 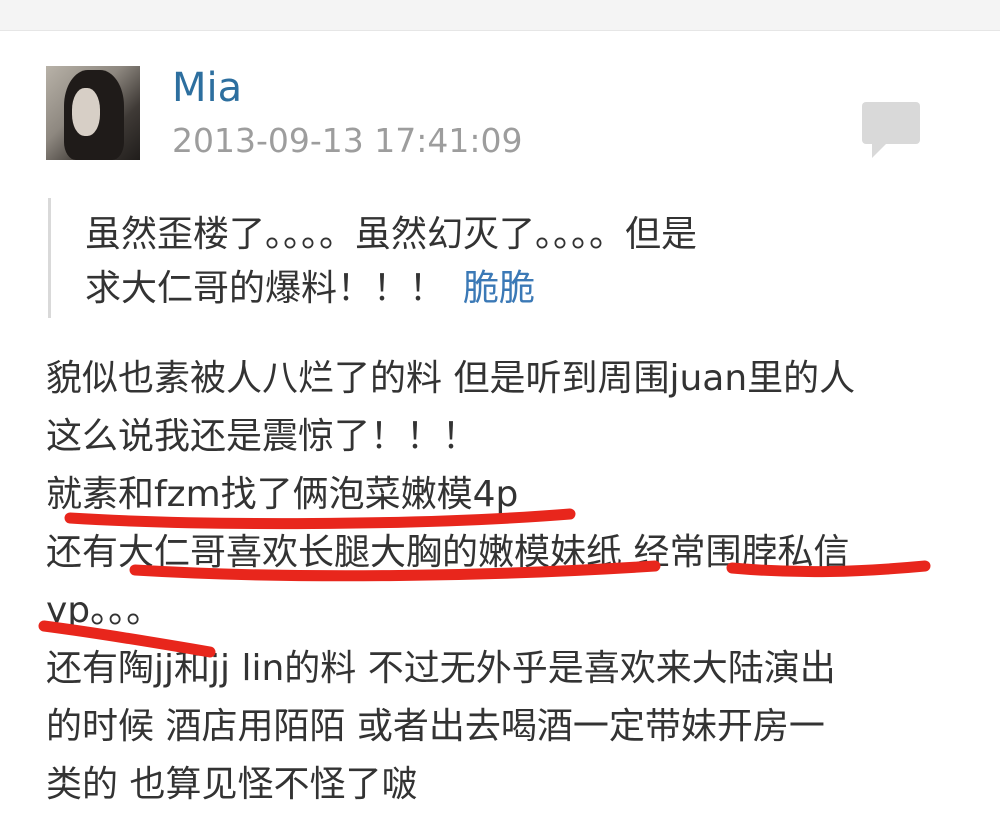 I want to click on avatar-face, so click(x=86, y=112).